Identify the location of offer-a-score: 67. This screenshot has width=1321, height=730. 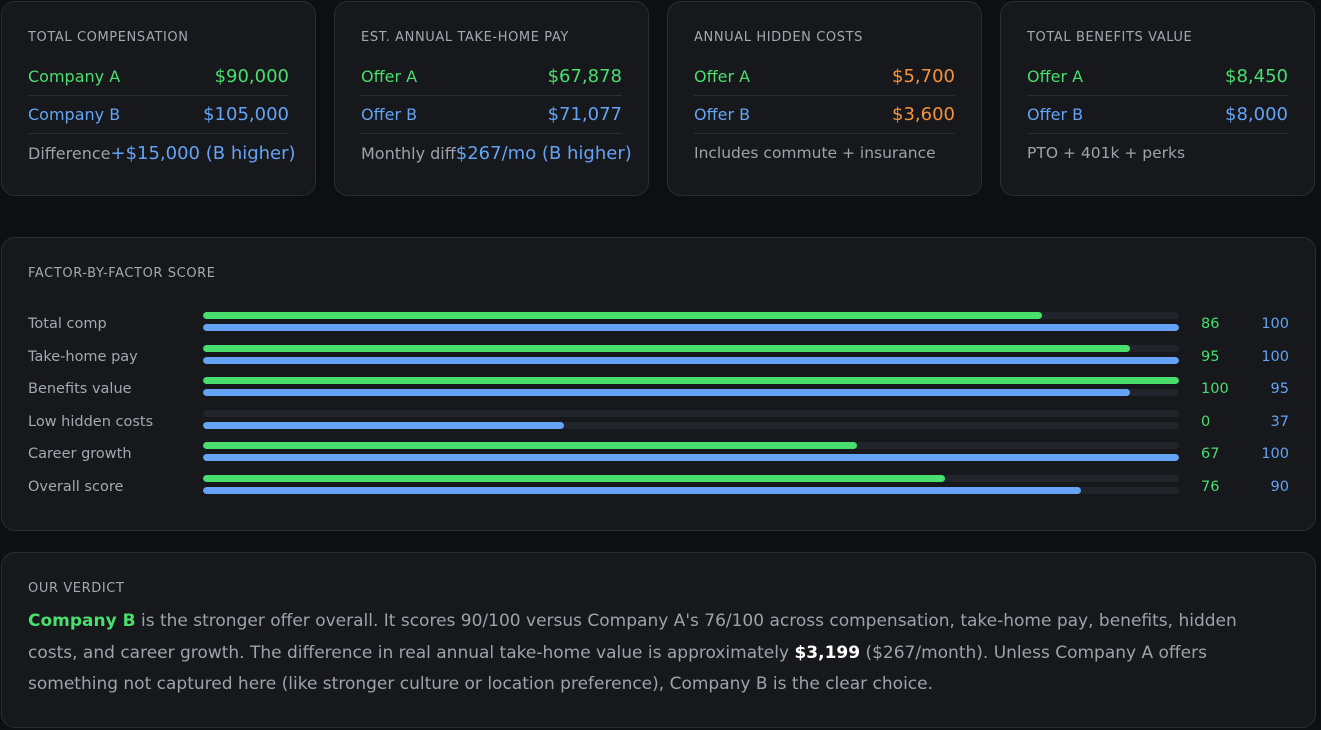
(1210, 454).